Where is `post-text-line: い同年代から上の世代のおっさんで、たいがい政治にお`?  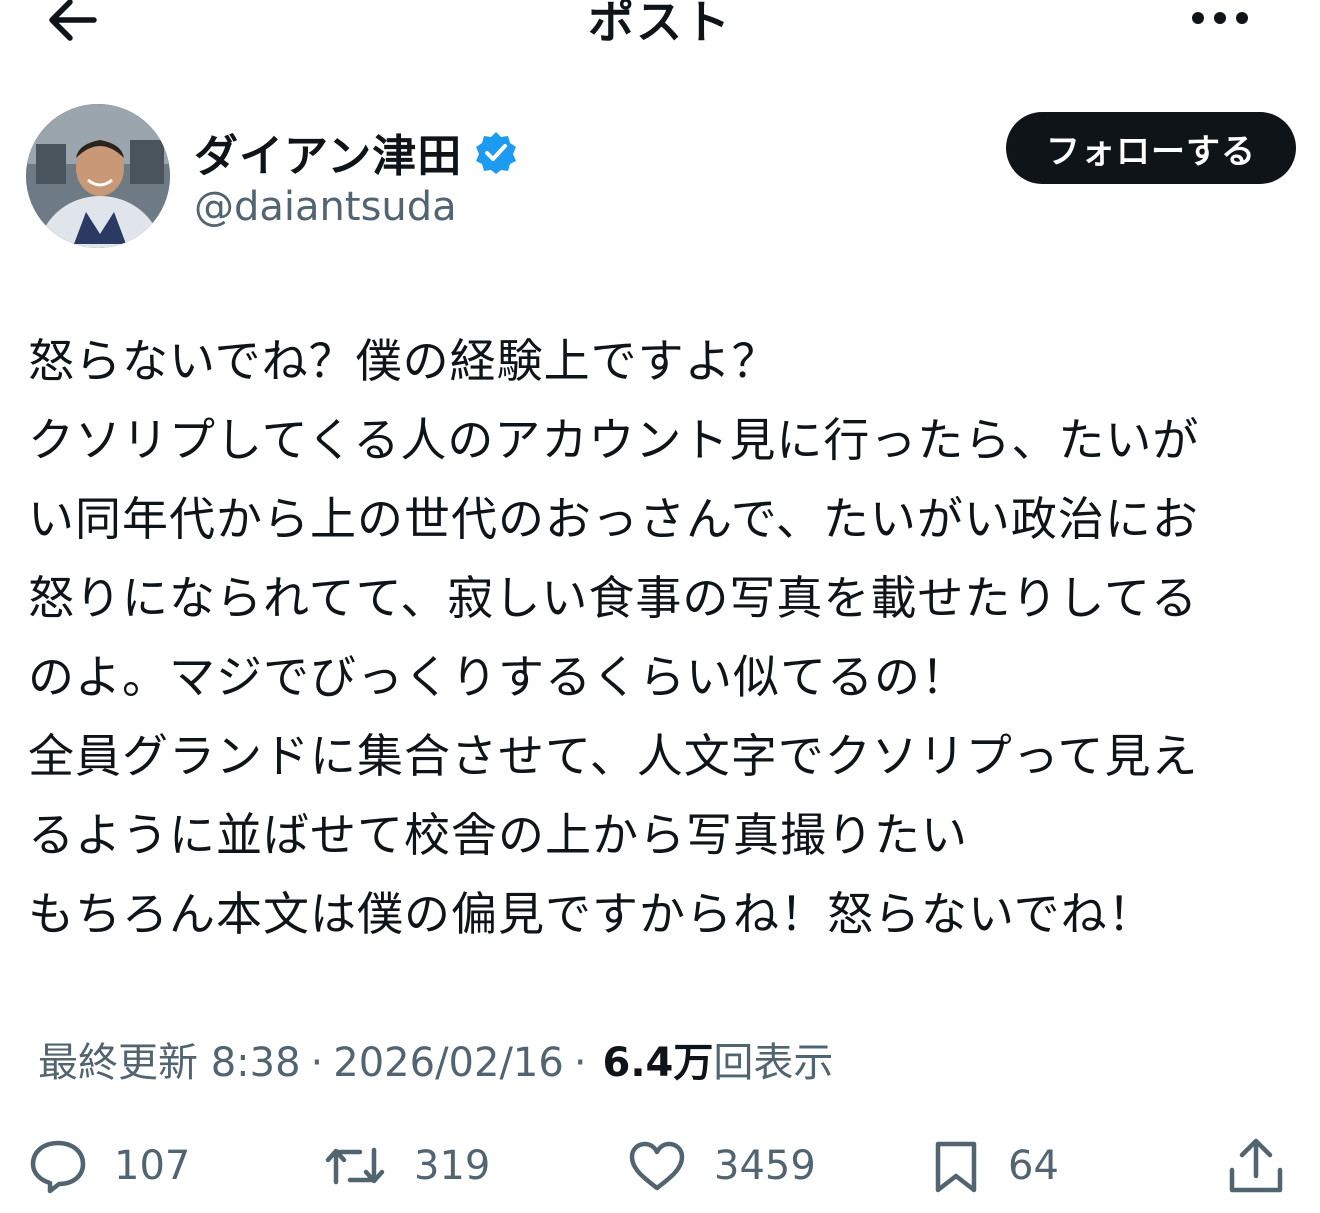
post-text-line: い同年代から上の世代のおっさんで、たいがい政治にお is located at coordinates (613, 519).